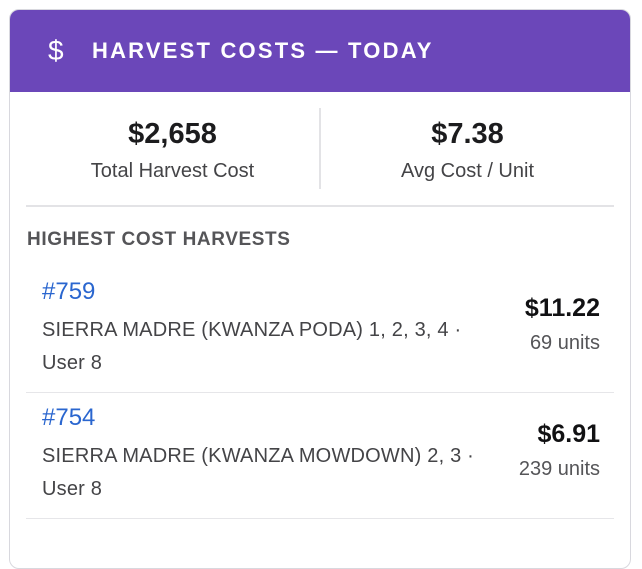 This screenshot has width=642, height=569. I want to click on stat-label: Total Harvest Cost, so click(172, 171).